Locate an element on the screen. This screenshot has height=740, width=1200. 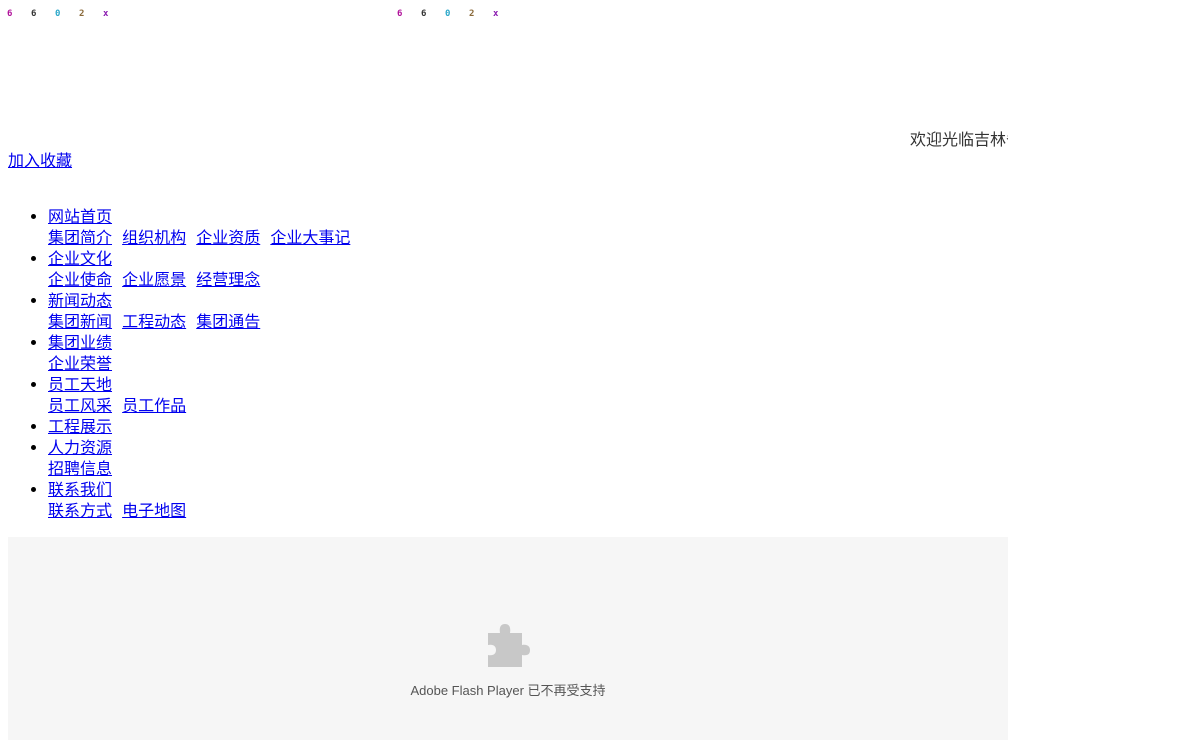
nav-submenu: 联系方式 电子地图 is located at coordinates (199, 510).